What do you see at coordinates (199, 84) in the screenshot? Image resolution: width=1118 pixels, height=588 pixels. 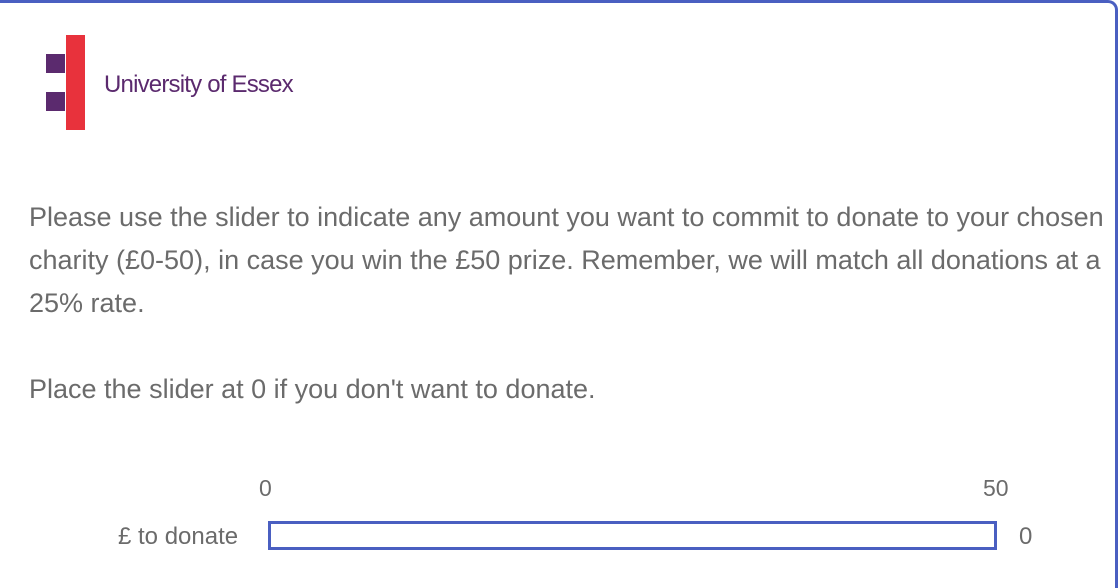 I see `logo-text: University of Essex` at bounding box center [199, 84].